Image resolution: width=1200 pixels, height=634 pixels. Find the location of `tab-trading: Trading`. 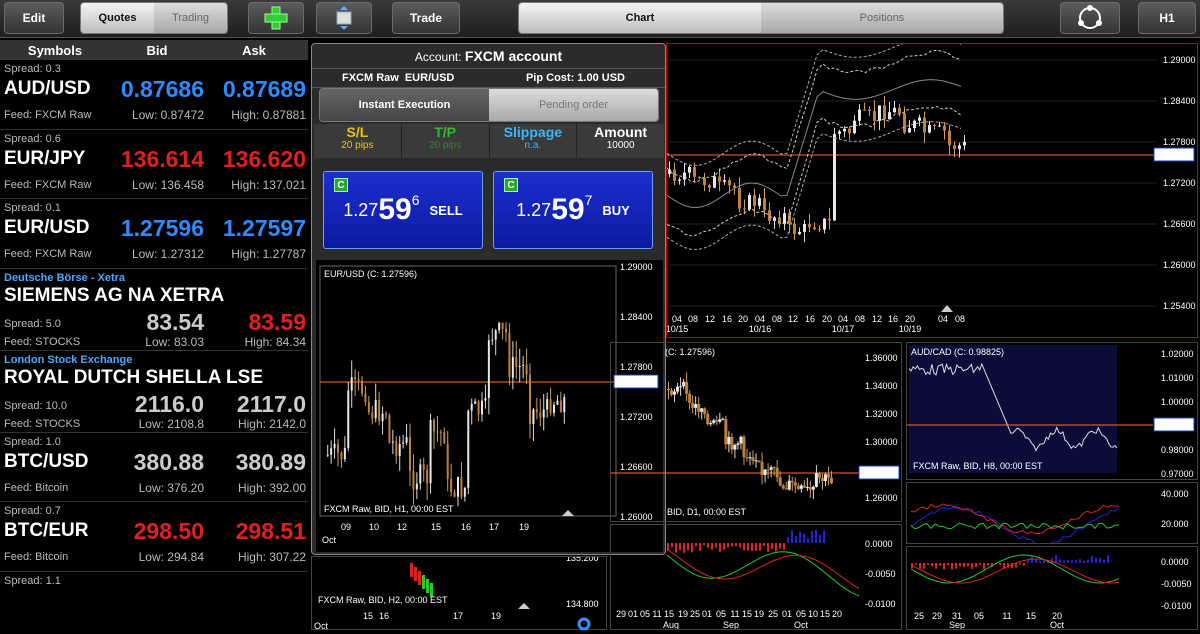

tab-trading: Trading is located at coordinates (190, 18).